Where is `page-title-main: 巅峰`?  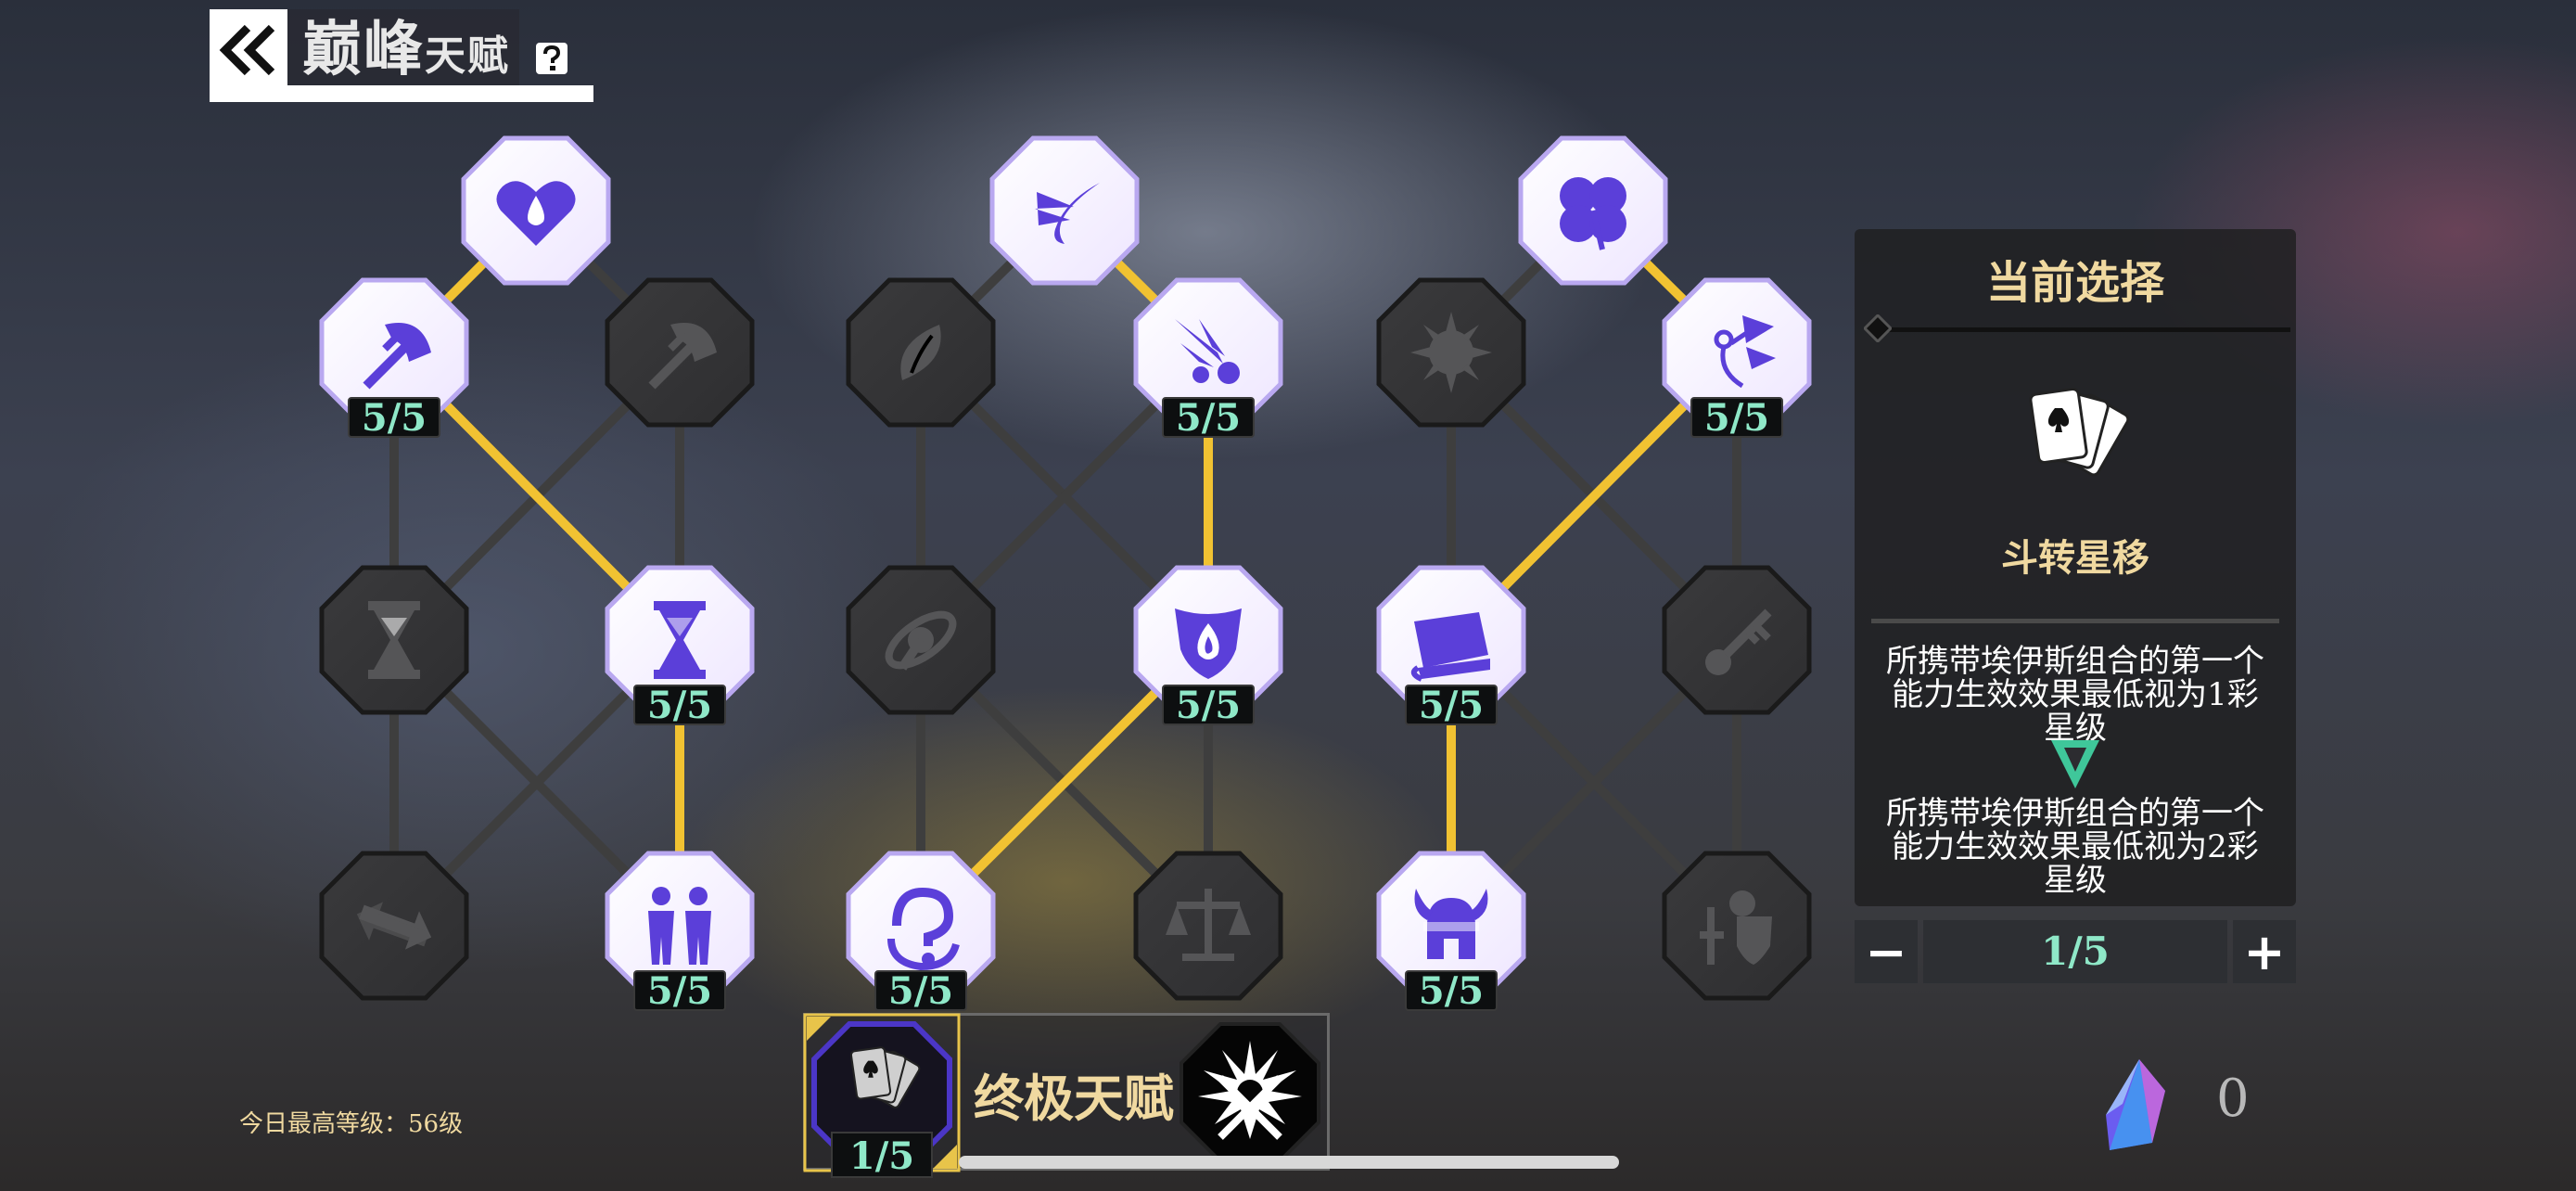
page-title-main: 巅峰 is located at coordinates (363, 49).